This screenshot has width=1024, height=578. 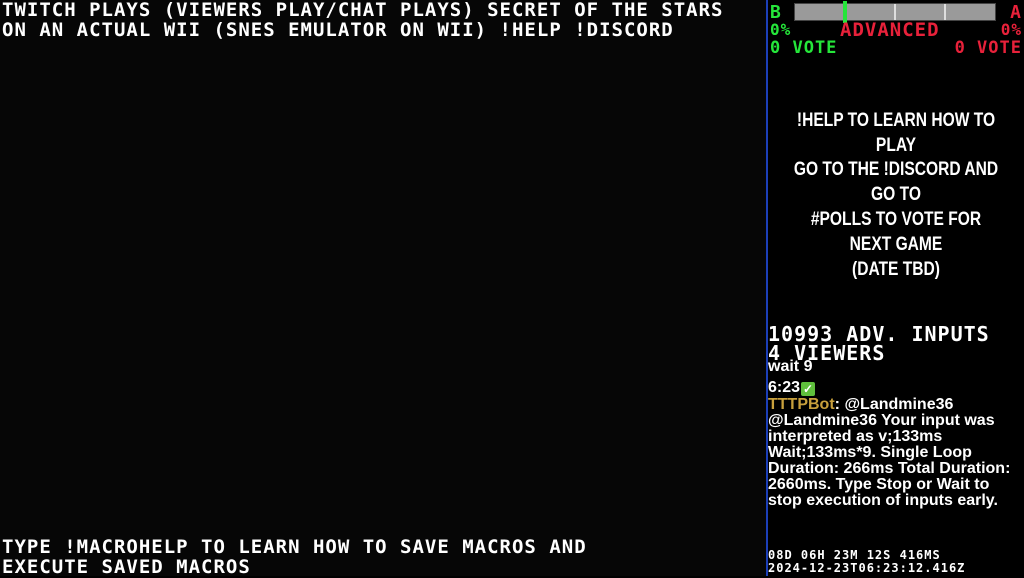 I want to click on discord-line-3: (DATE TBD), so click(x=896, y=269).